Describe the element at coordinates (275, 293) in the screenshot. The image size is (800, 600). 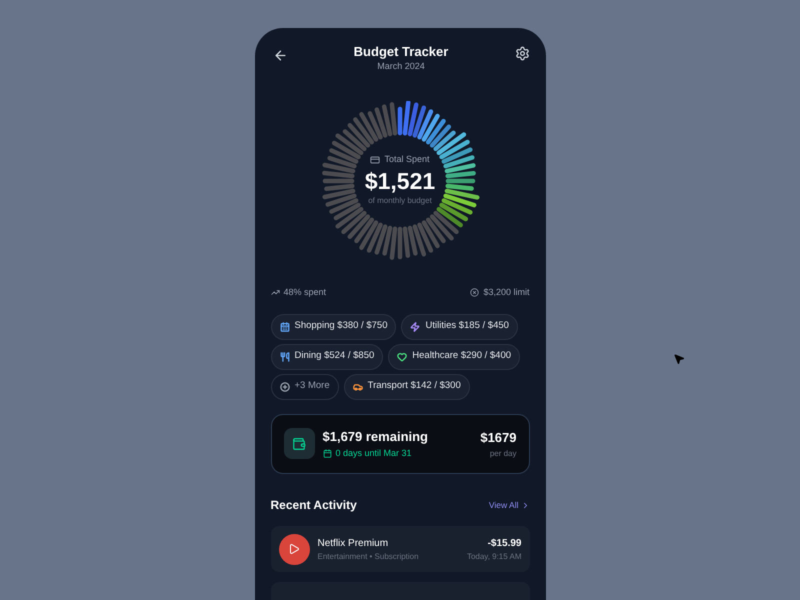
I see `trend-up-icon` at that location.